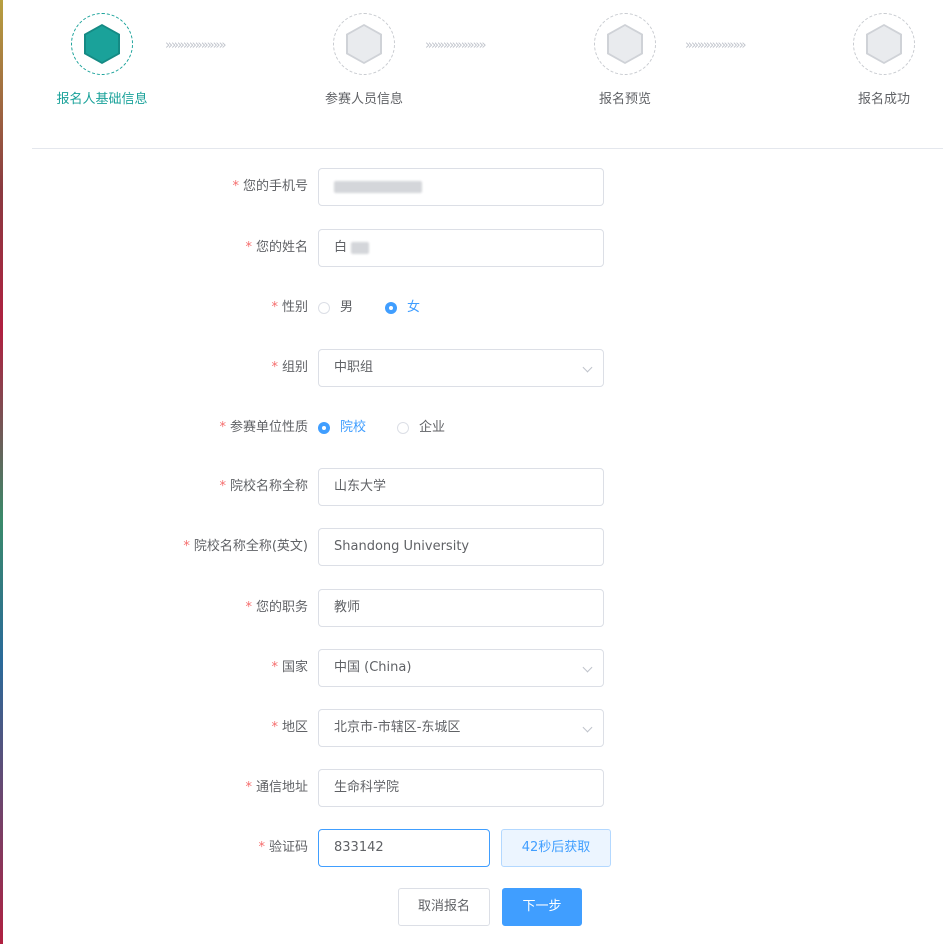  I want to click on step-success: 报名成功, so click(884, 60).